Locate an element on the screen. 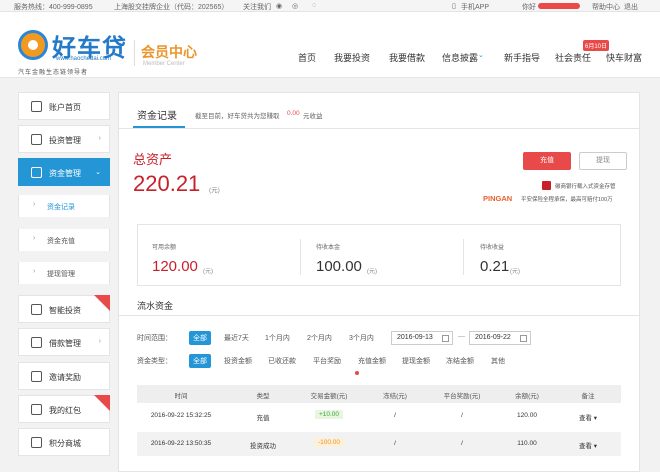  type-filter-investment: 投资金额 is located at coordinates (238, 361).